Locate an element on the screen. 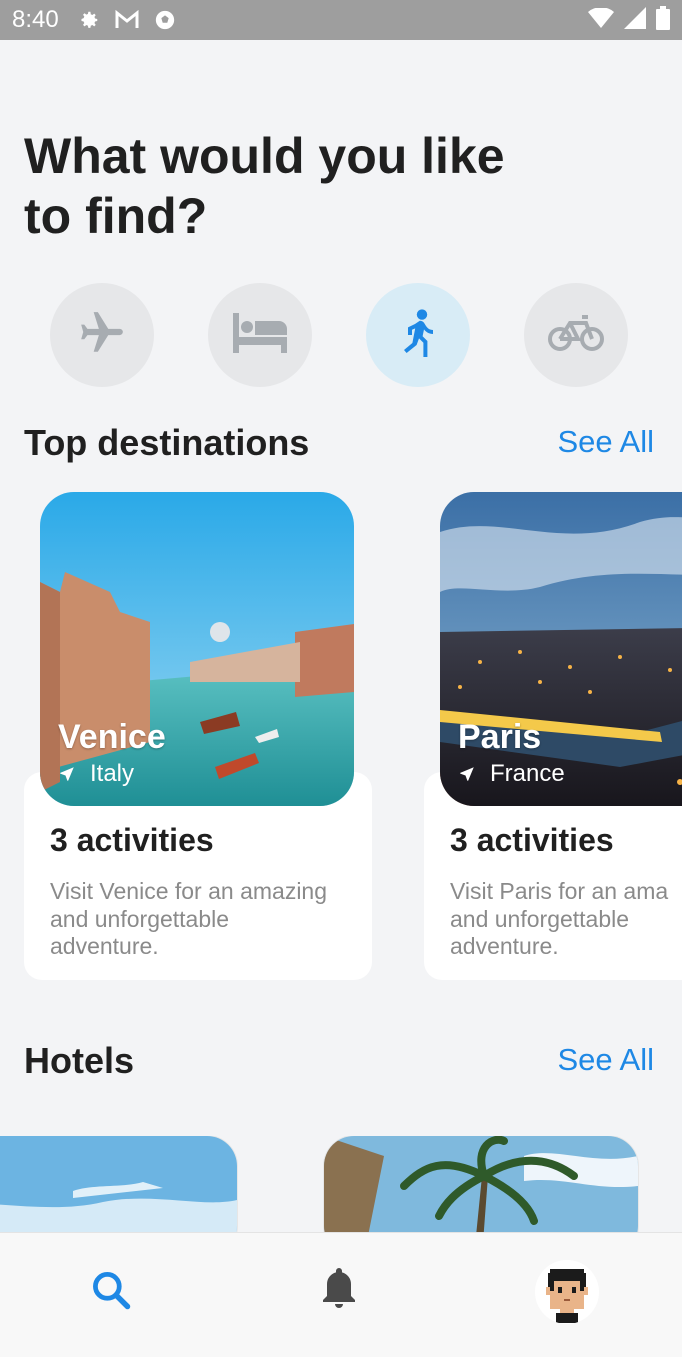 The width and height of the screenshot is (682, 1357). bicycle-icon is located at coordinates (576, 335).